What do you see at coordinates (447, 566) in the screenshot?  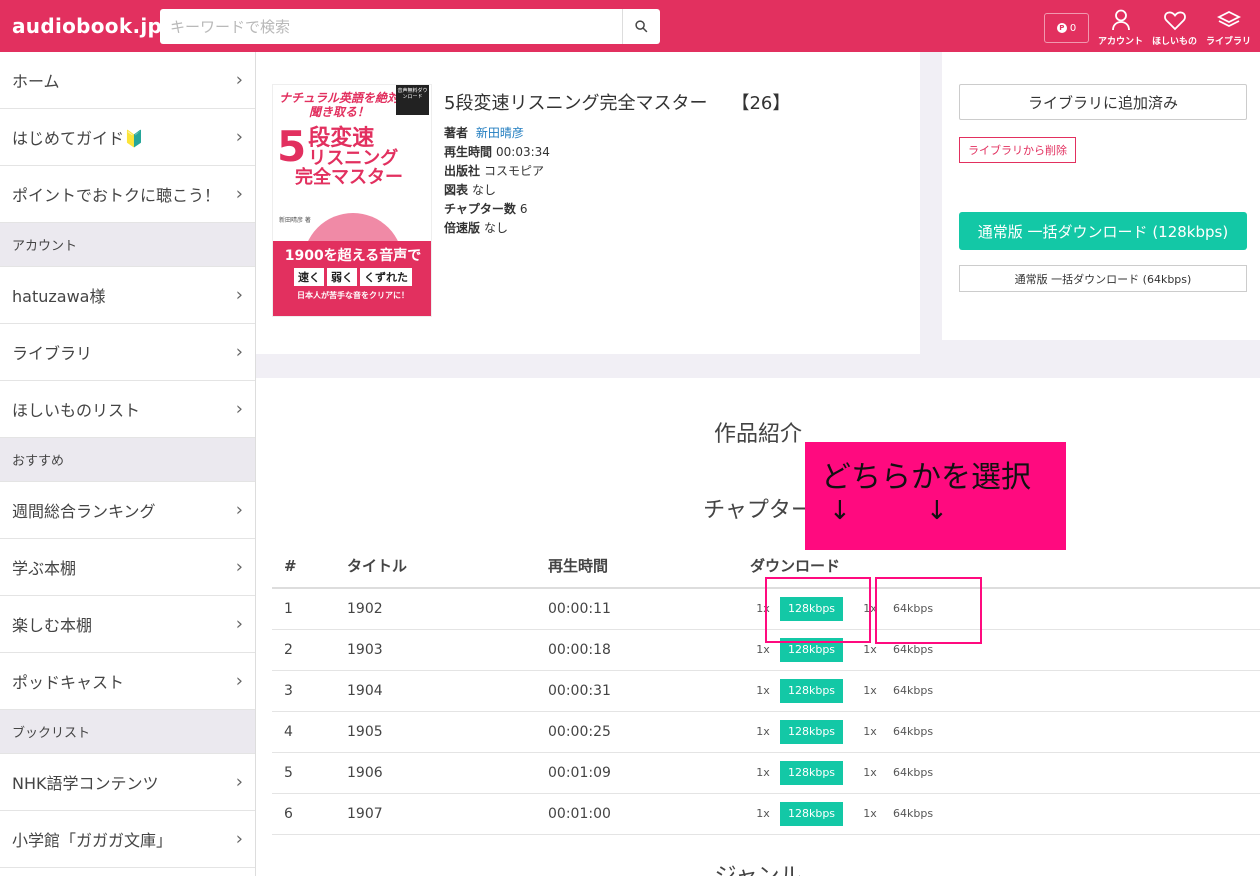 I see `header-title: タイトル` at bounding box center [447, 566].